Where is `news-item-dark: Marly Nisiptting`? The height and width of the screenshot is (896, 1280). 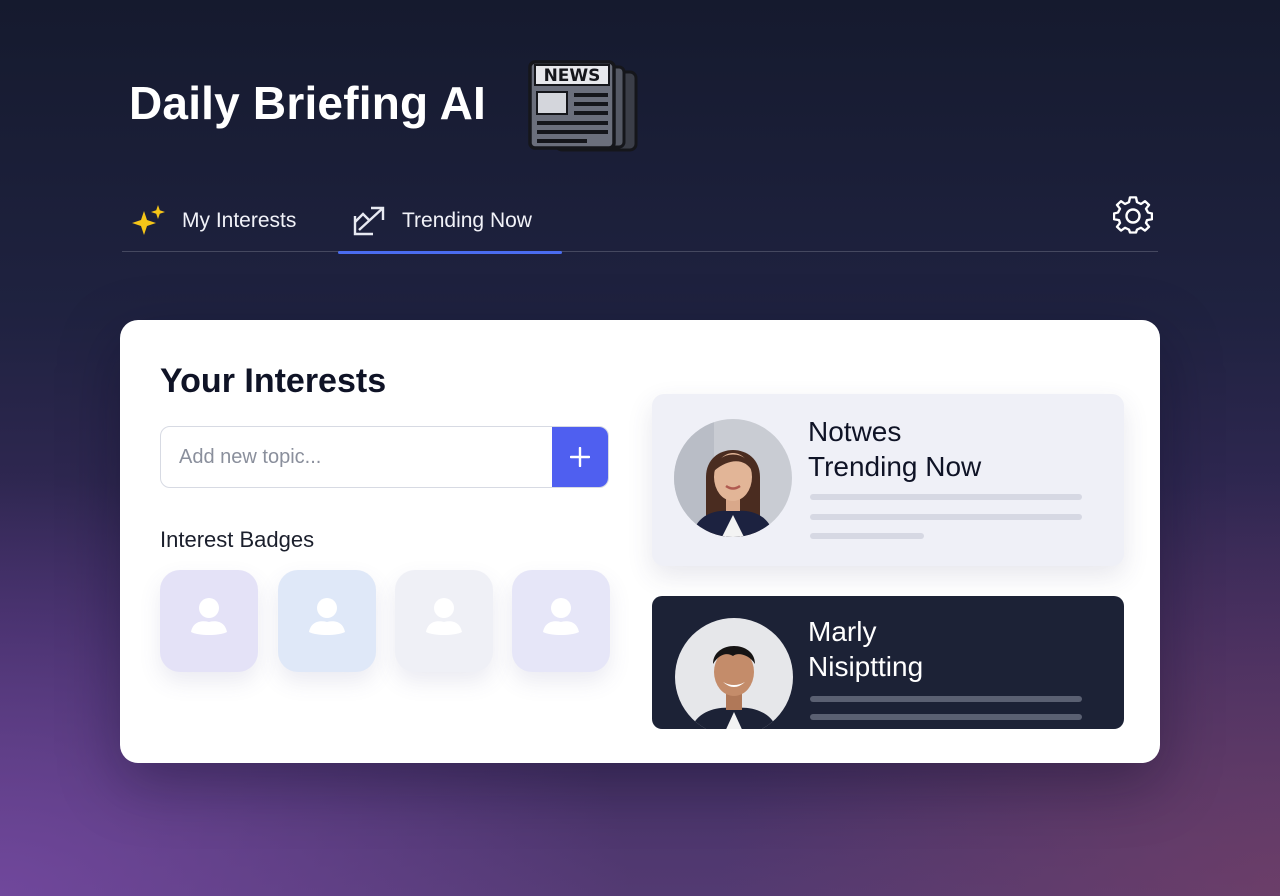 news-item-dark: Marly Nisiptting is located at coordinates (888, 662).